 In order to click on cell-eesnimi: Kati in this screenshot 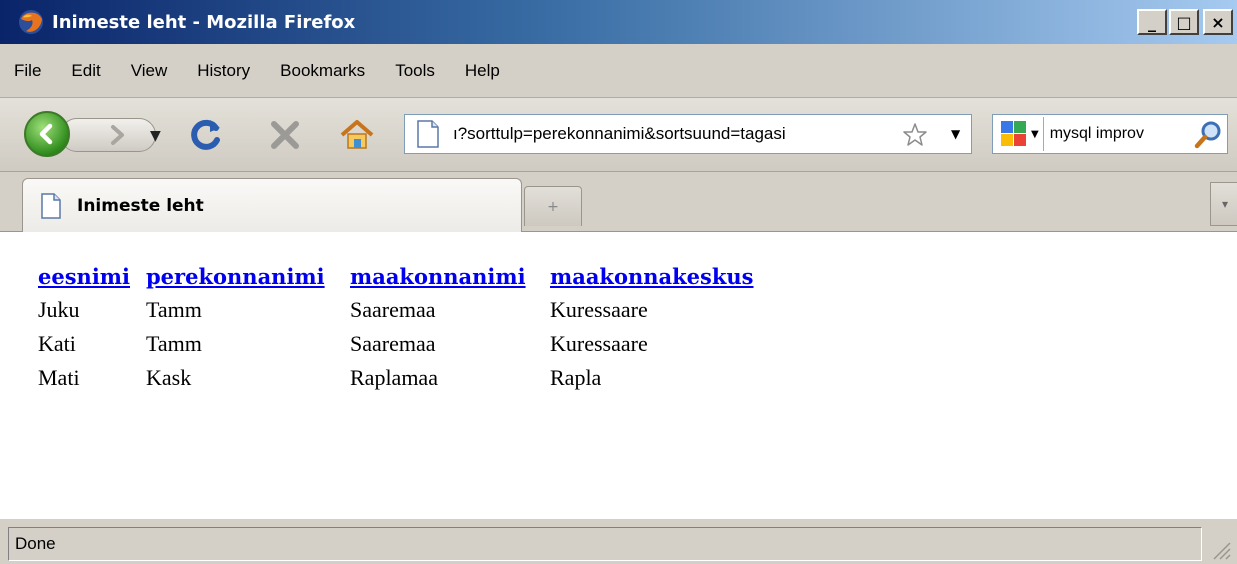, I will do `click(57, 343)`.